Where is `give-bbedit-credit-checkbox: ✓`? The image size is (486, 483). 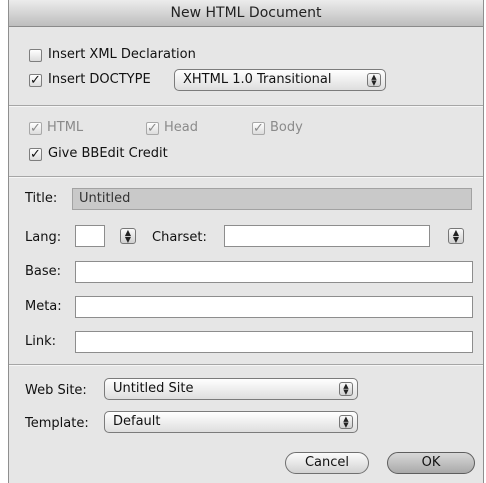
give-bbedit-credit-checkbox: ✓ is located at coordinates (35, 154).